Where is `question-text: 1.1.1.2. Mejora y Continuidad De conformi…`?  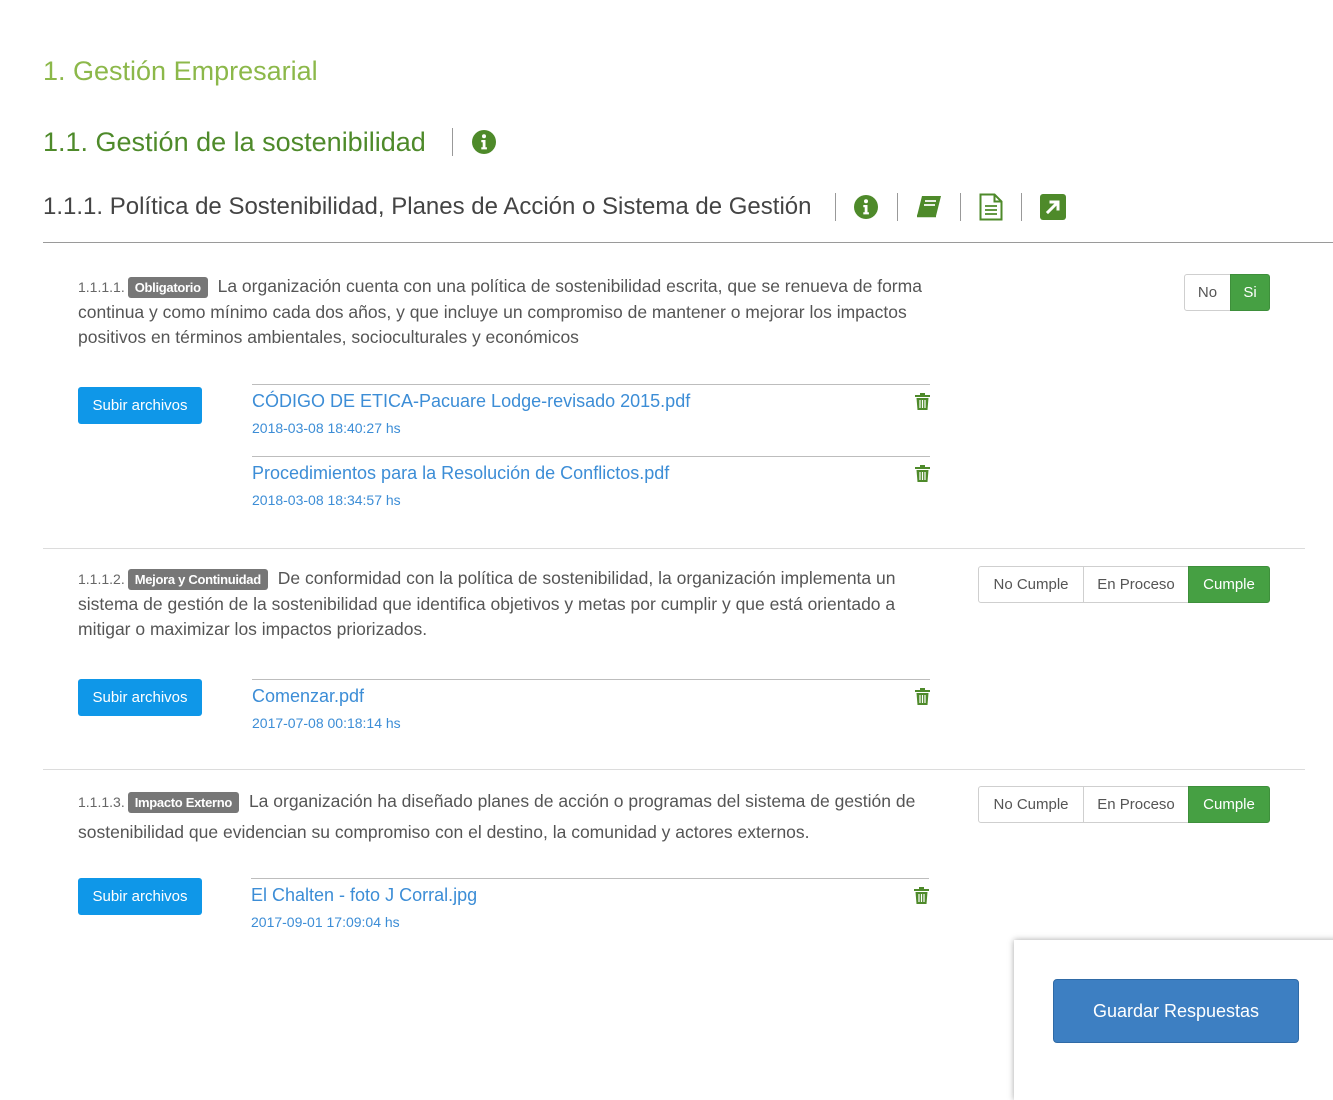
question-text: 1.1.1.2. Mejora y Continuidad De conformi… is located at coordinates (503, 604).